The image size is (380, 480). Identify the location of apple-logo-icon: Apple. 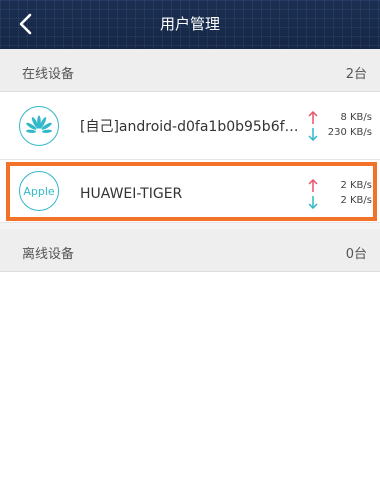
(39, 191).